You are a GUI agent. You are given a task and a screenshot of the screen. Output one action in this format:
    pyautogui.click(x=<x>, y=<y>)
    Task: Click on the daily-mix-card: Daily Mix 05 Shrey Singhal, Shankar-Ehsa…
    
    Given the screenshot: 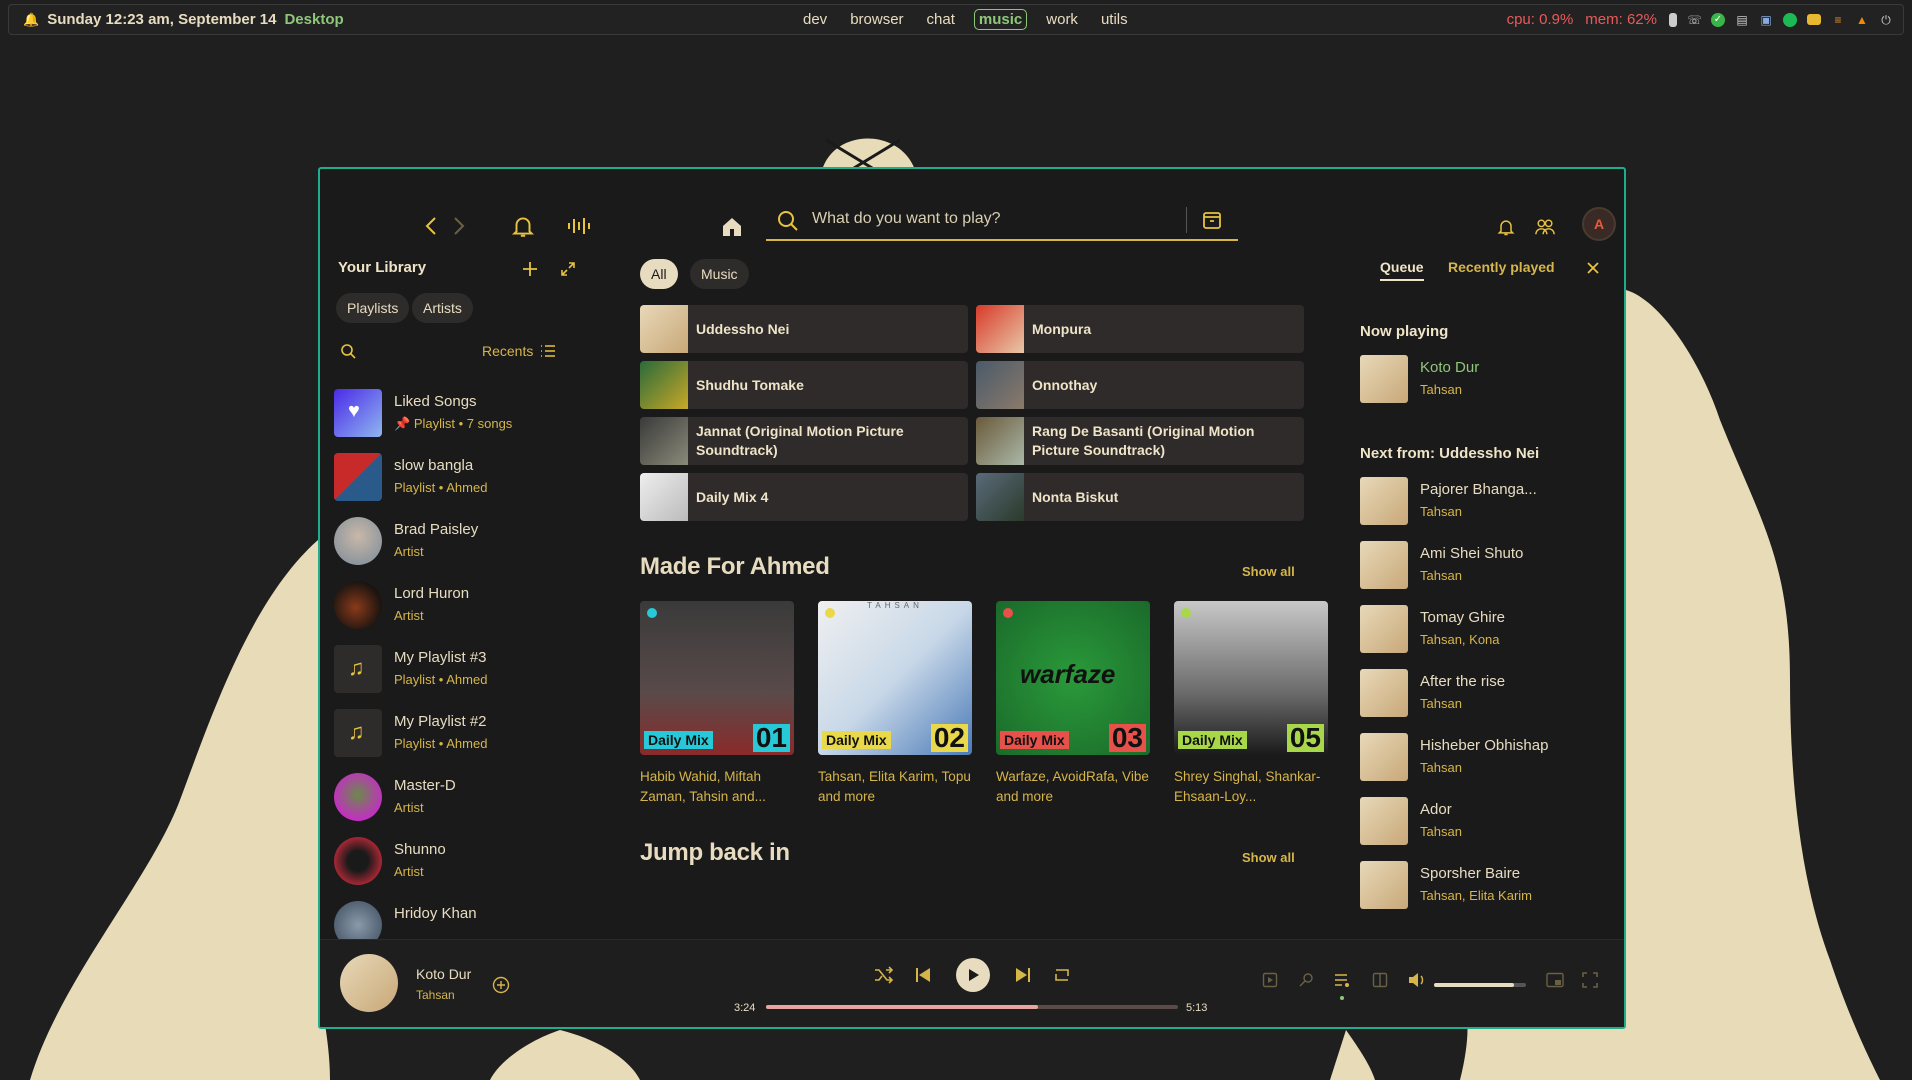 What is the action you would take?
    pyautogui.click(x=1251, y=703)
    